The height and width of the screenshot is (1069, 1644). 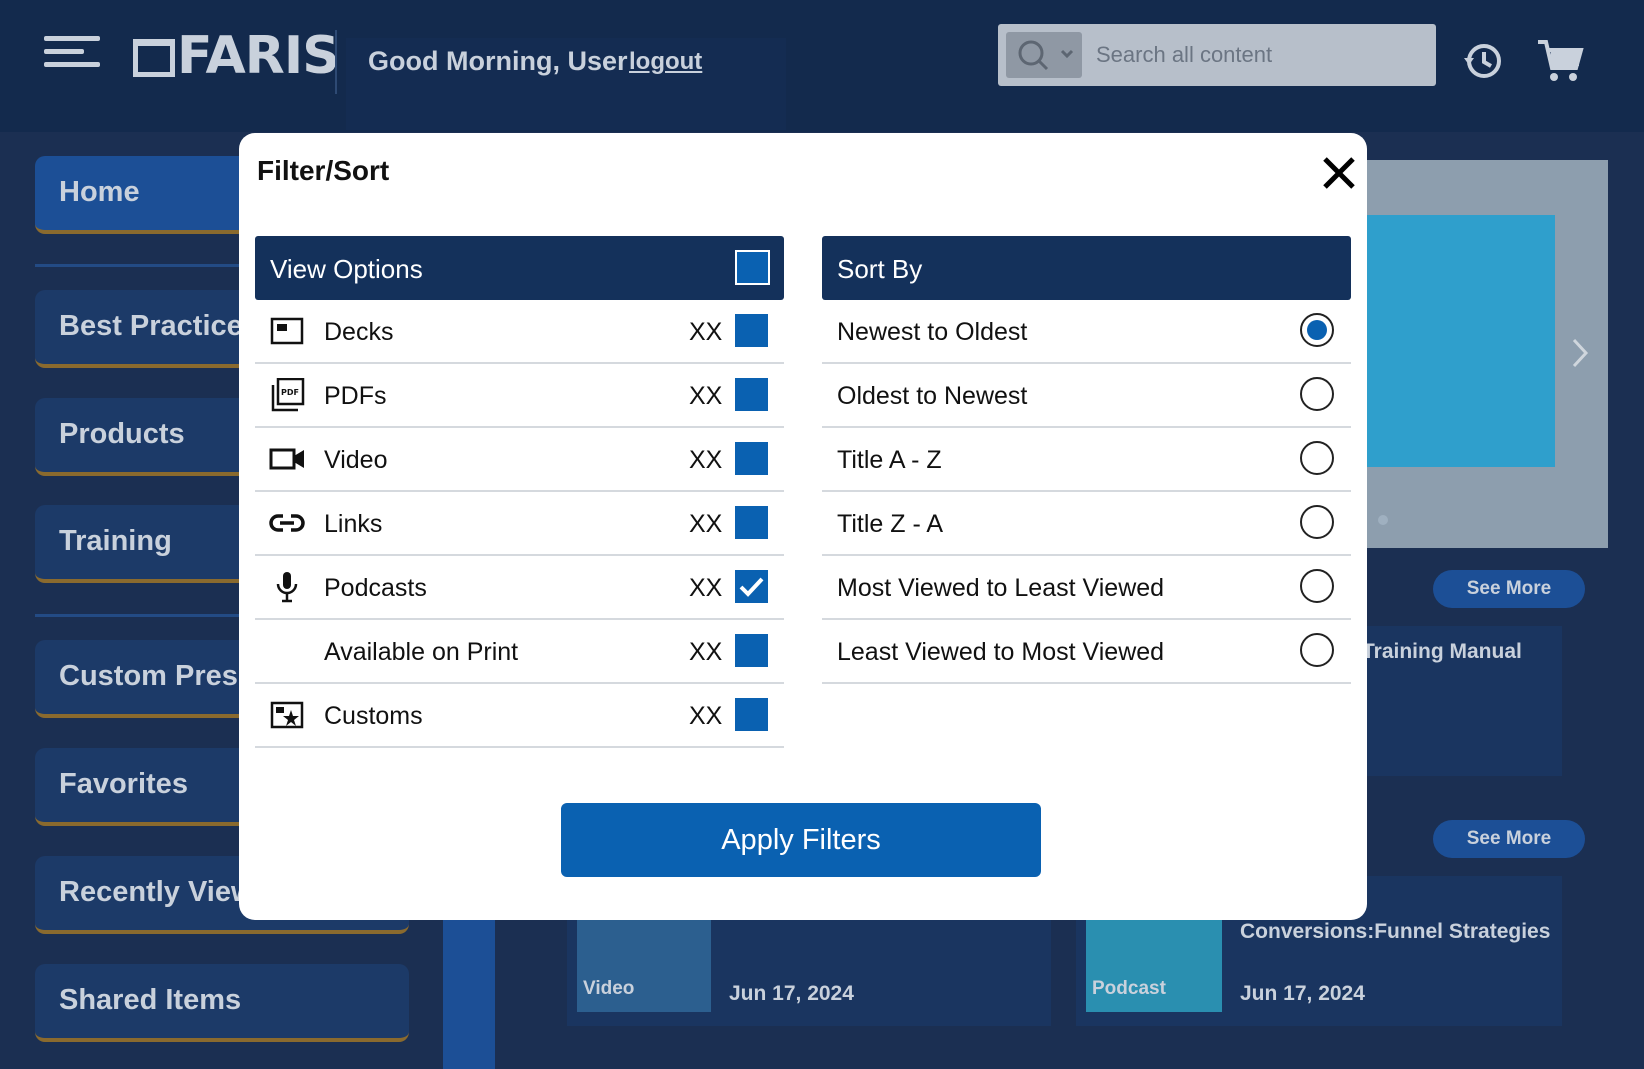 I want to click on card-type: Video, so click(x=609, y=988).